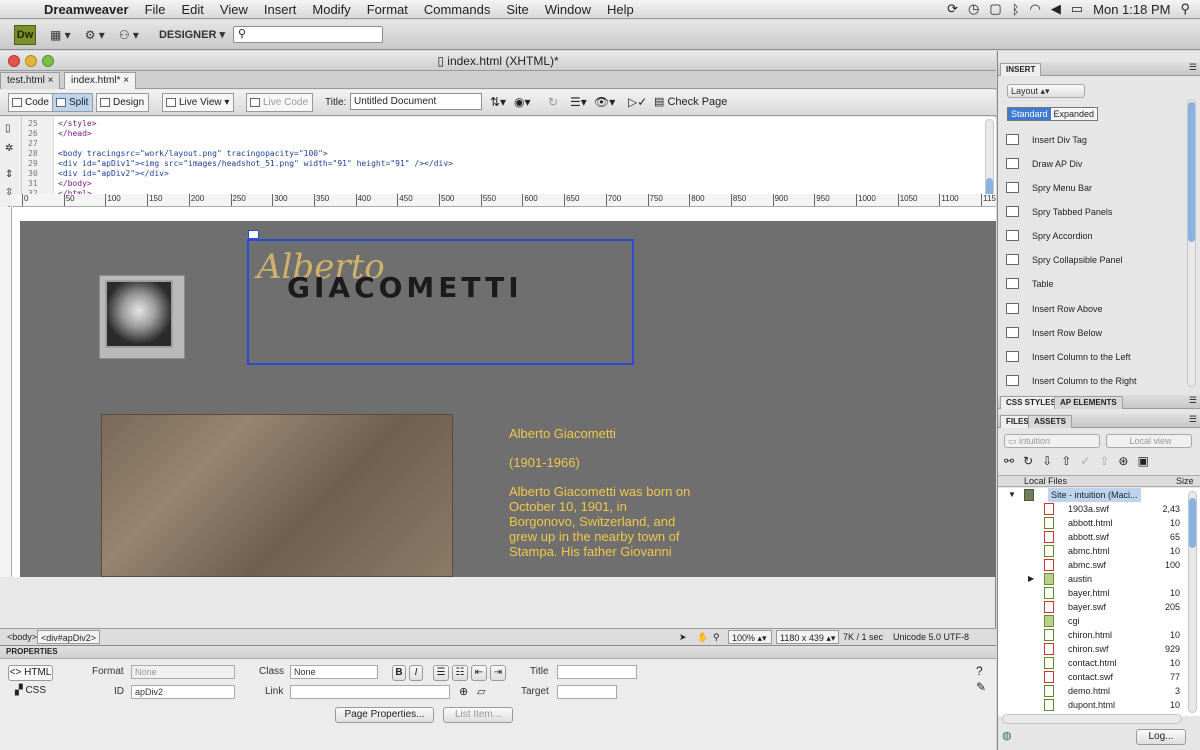  What do you see at coordinates (73, 102) in the screenshot?
I see `split-view-button: Split` at bounding box center [73, 102].